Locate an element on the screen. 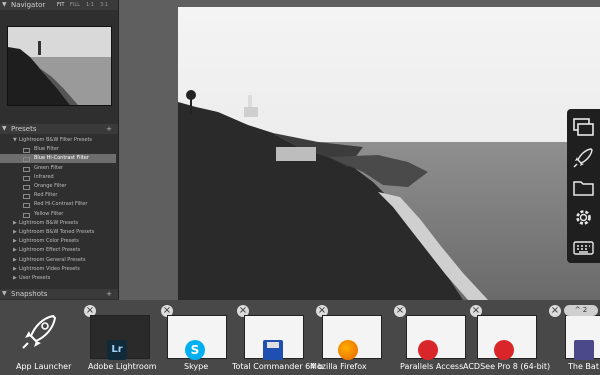 The height and width of the screenshot is (375, 600). preset-label: User Presets is located at coordinates (35, 278).